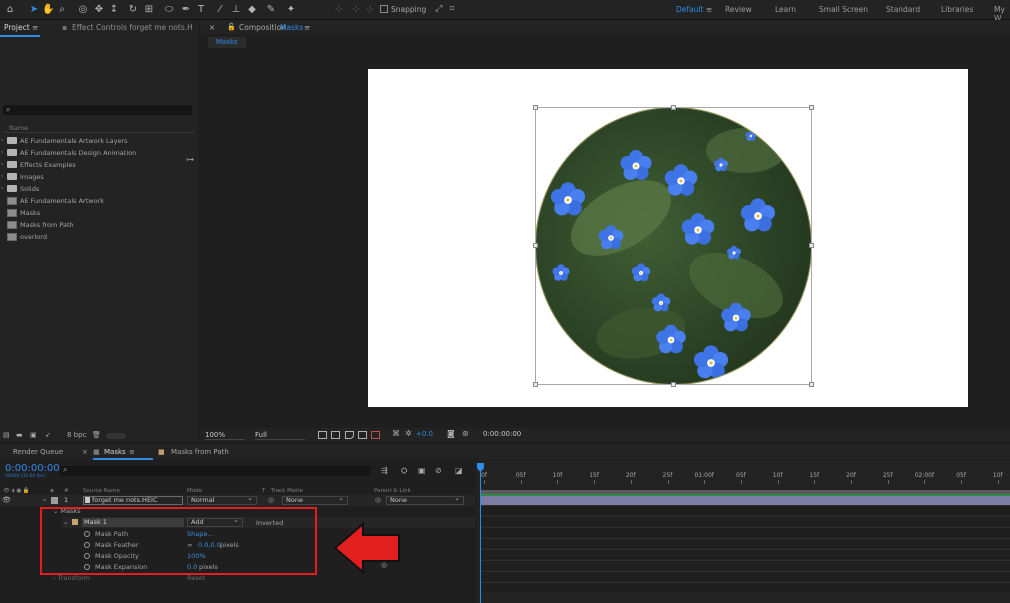 The height and width of the screenshot is (603, 1010). Describe the element at coordinates (903, 9) in the screenshot. I see `workspace-standard: Standard` at that location.